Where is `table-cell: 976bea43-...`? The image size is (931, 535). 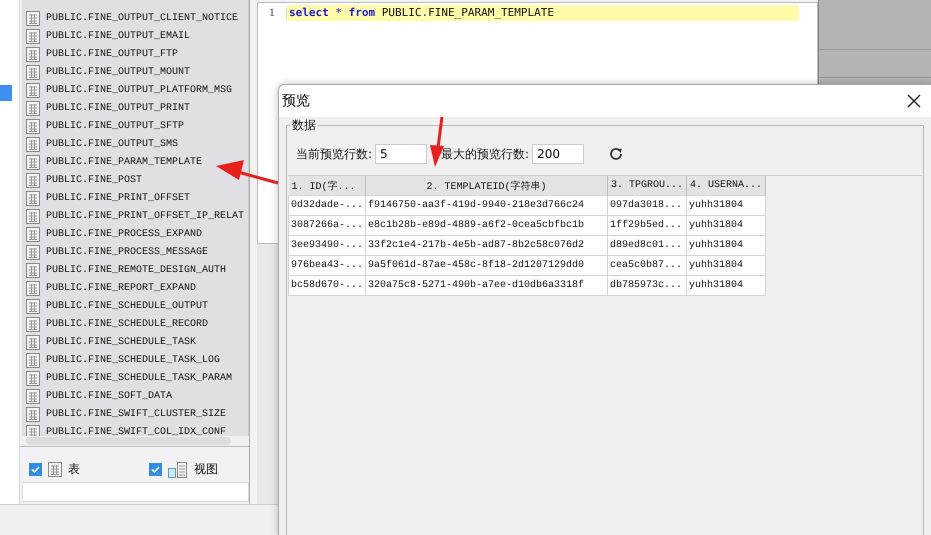
table-cell: 976bea43-... is located at coordinates (327, 266).